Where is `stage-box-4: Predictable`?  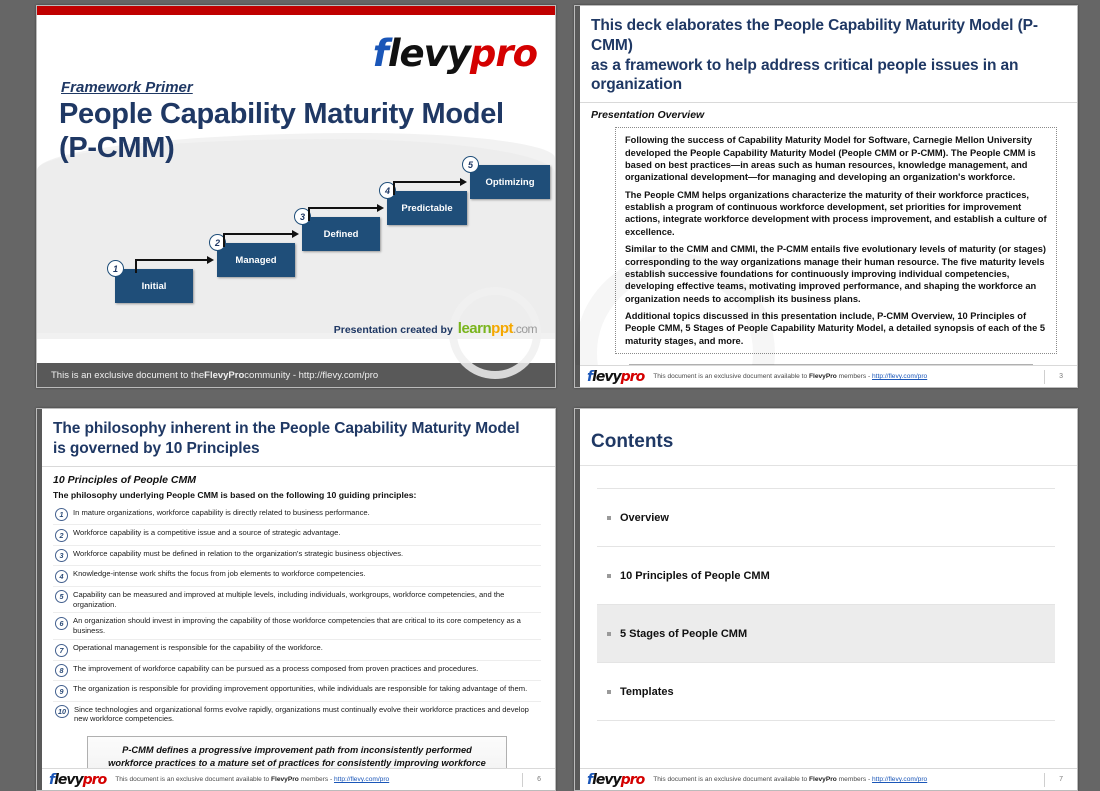 stage-box-4: Predictable is located at coordinates (427, 208).